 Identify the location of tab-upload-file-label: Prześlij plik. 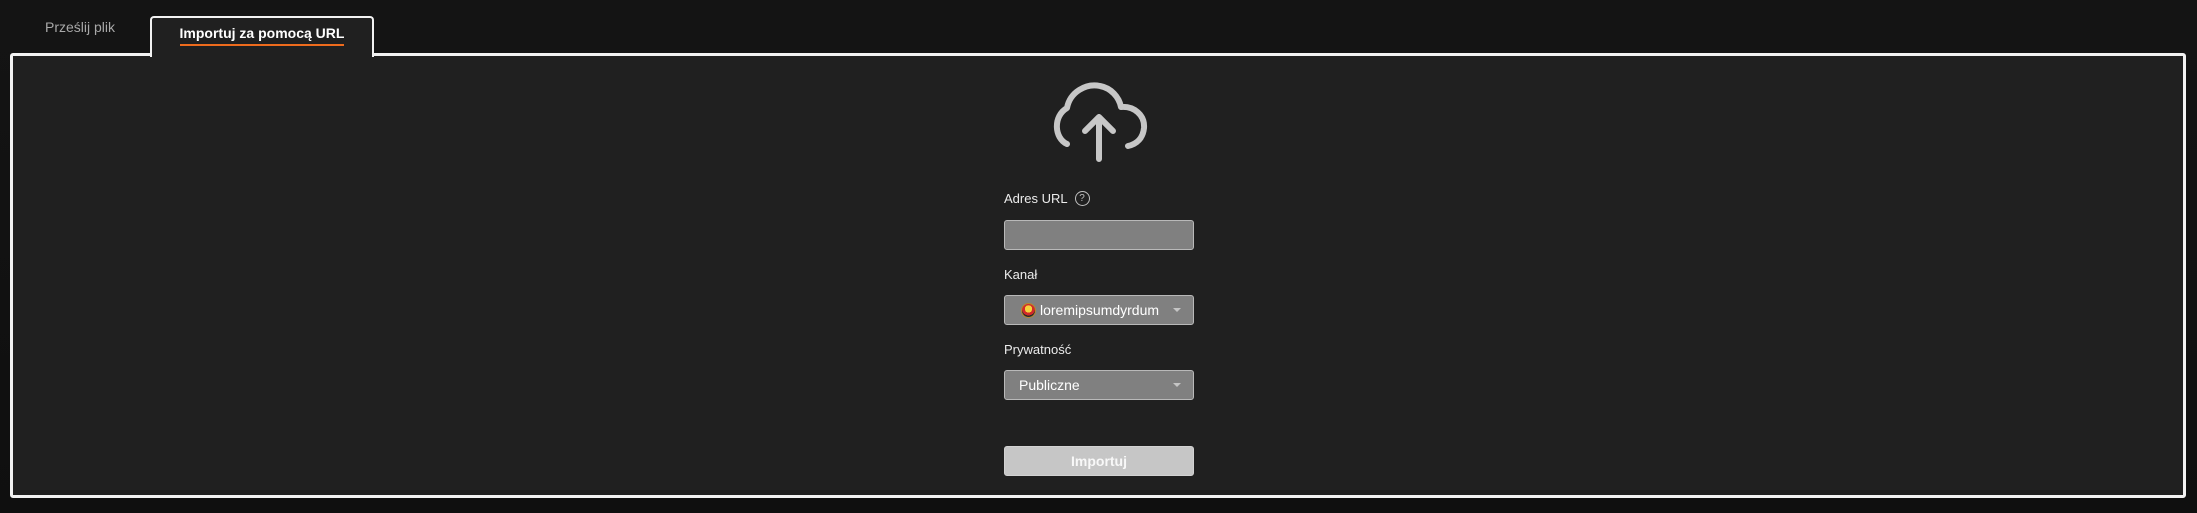
(79, 27).